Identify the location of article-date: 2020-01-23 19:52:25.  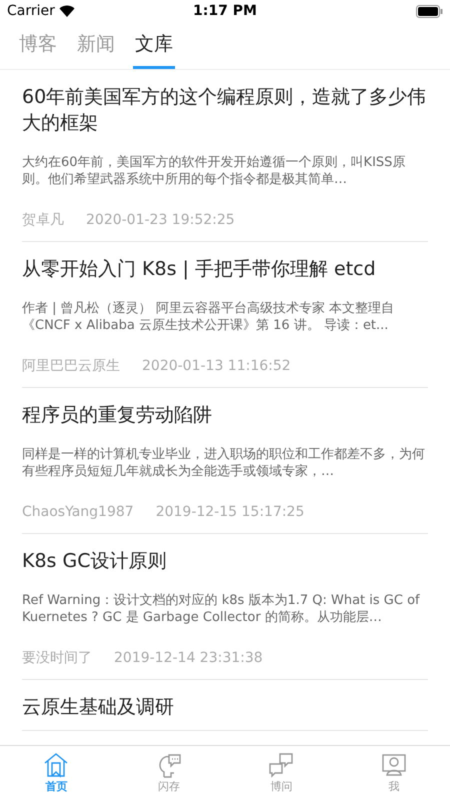
(160, 220).